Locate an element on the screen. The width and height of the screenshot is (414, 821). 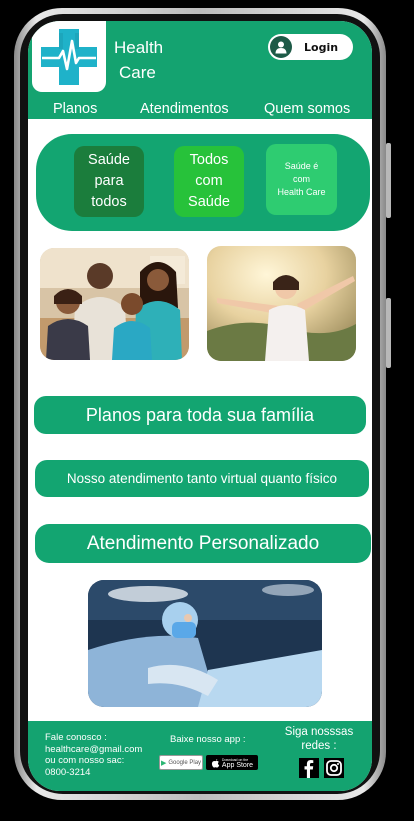
download-app-label: Baixe nosso app : is located at coordinates (208, 739).